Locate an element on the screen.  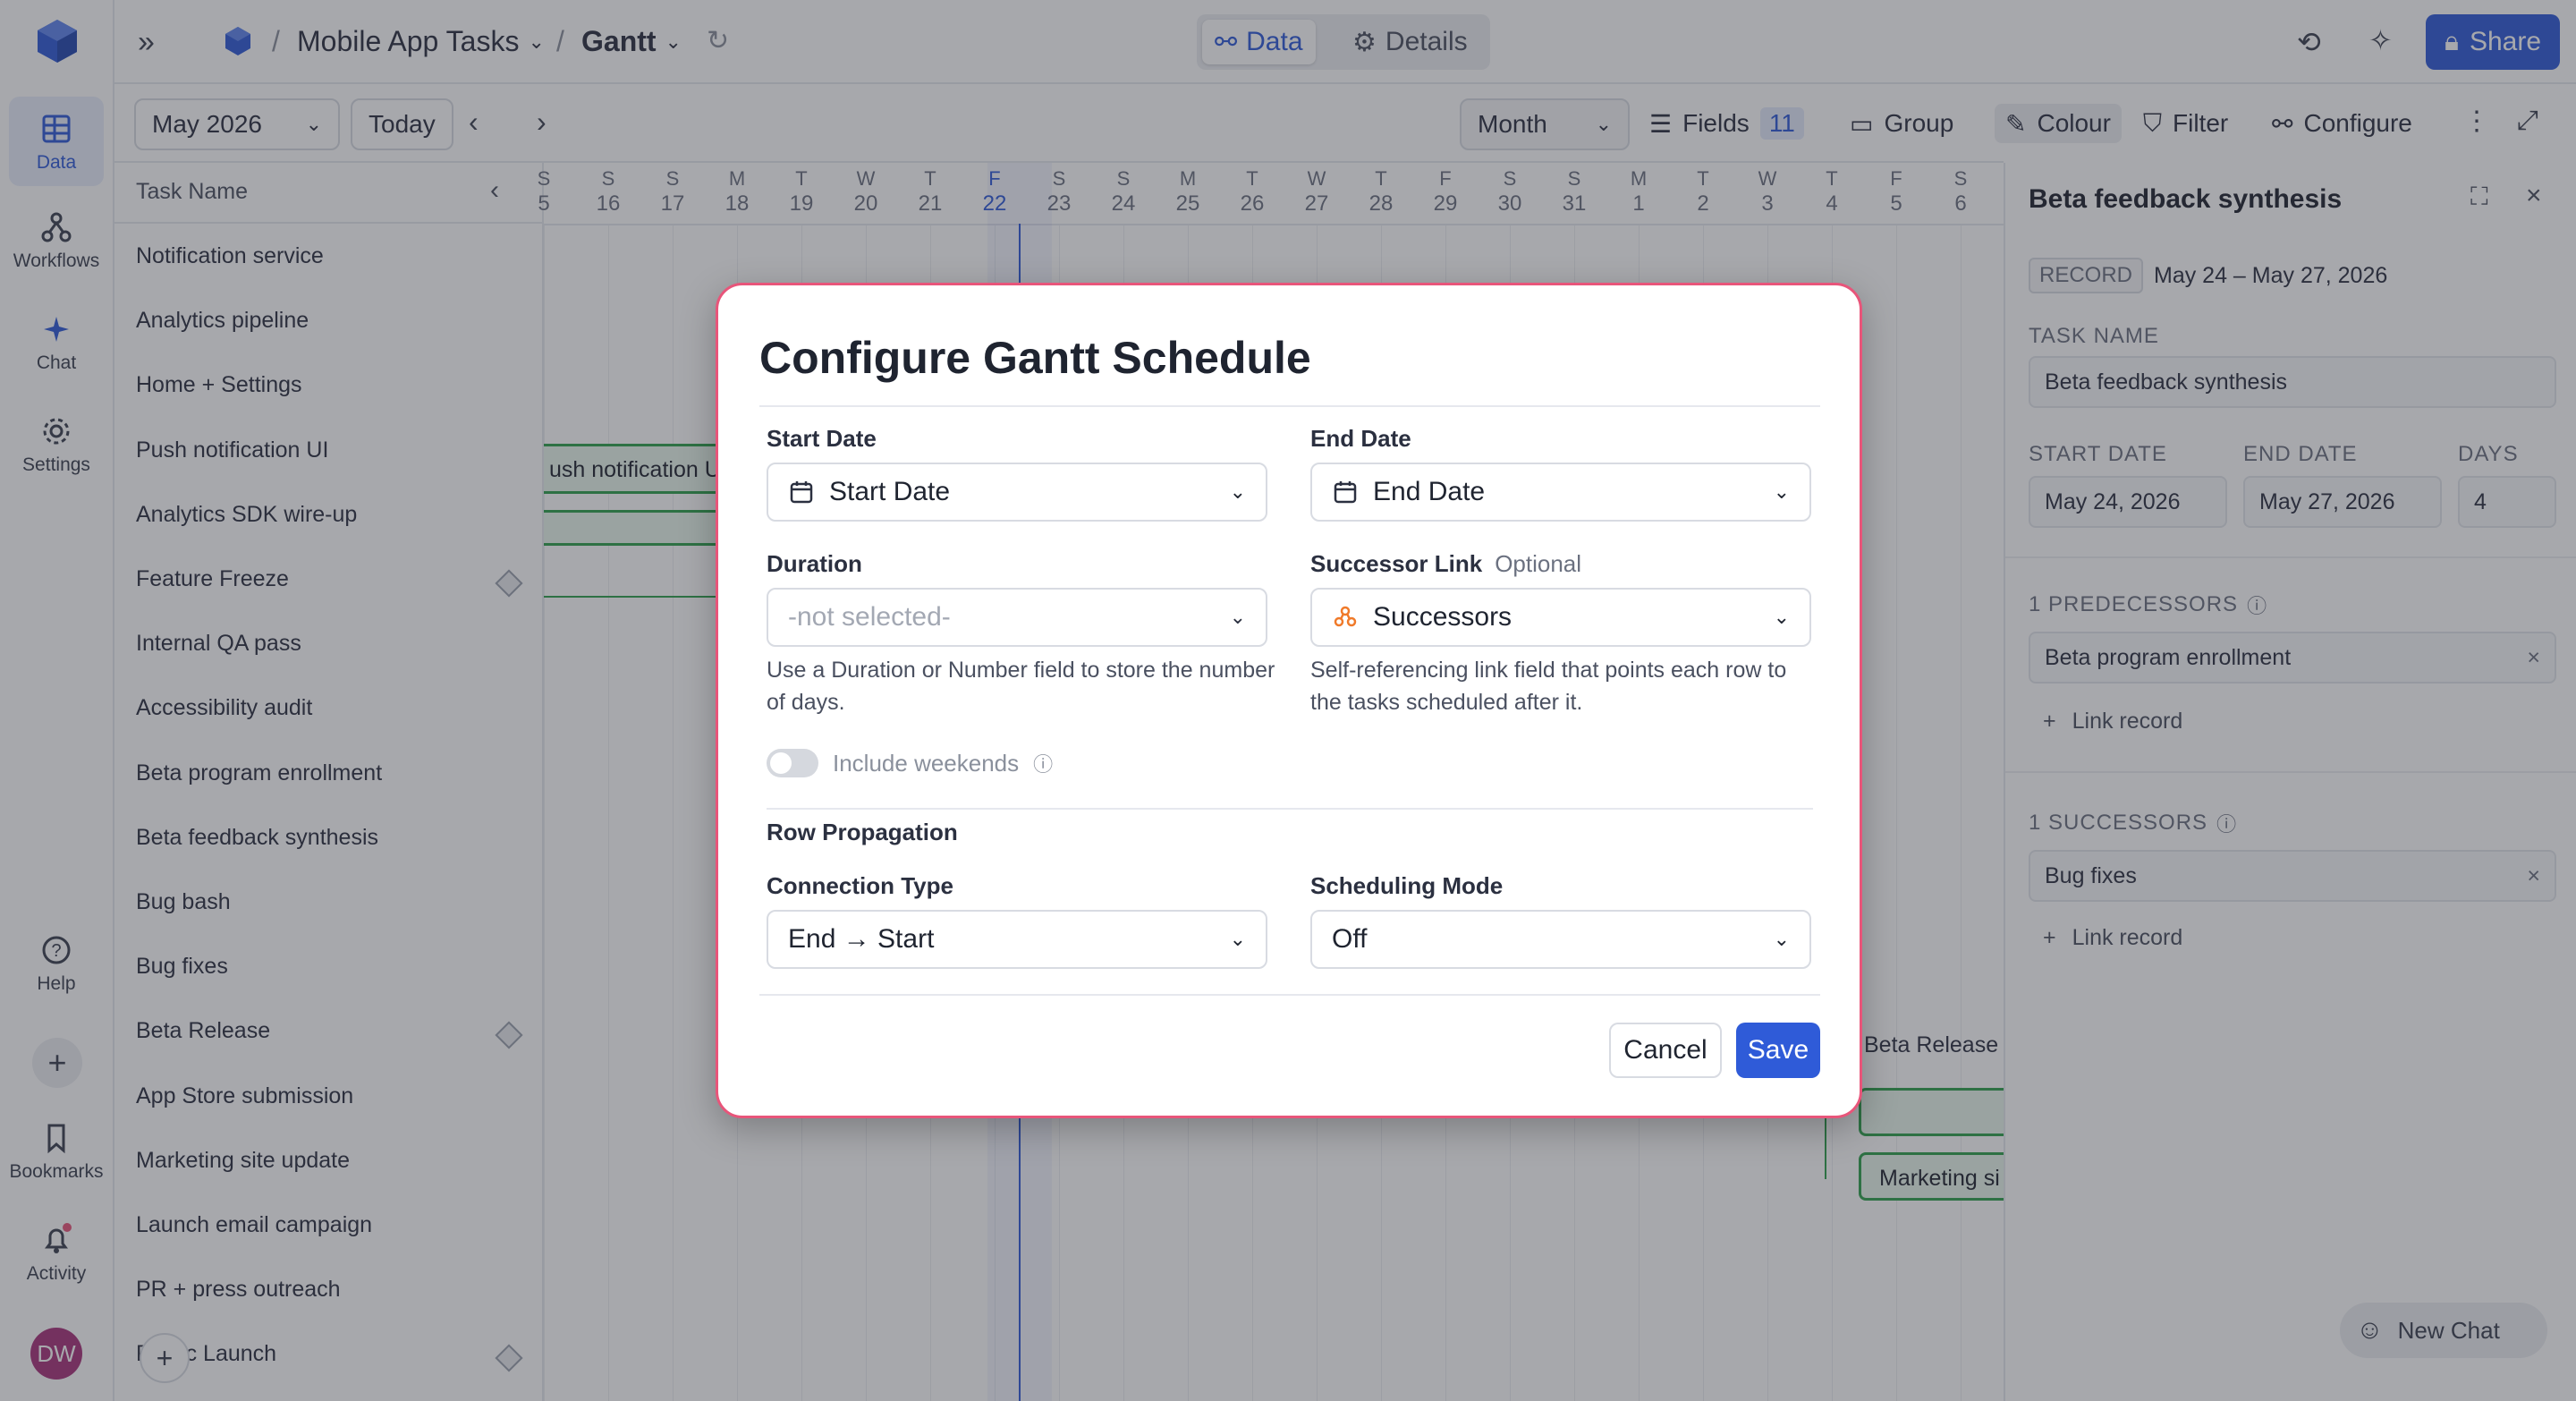
duration-select: -not selected- ⌄ is located at coordinates (1017, 617).